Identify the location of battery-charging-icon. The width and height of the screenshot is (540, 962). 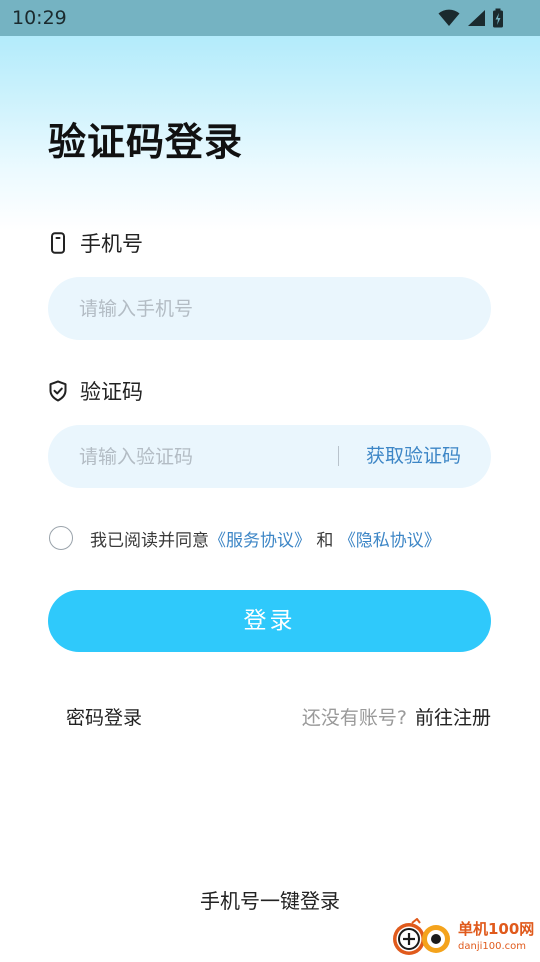
(498, 18).